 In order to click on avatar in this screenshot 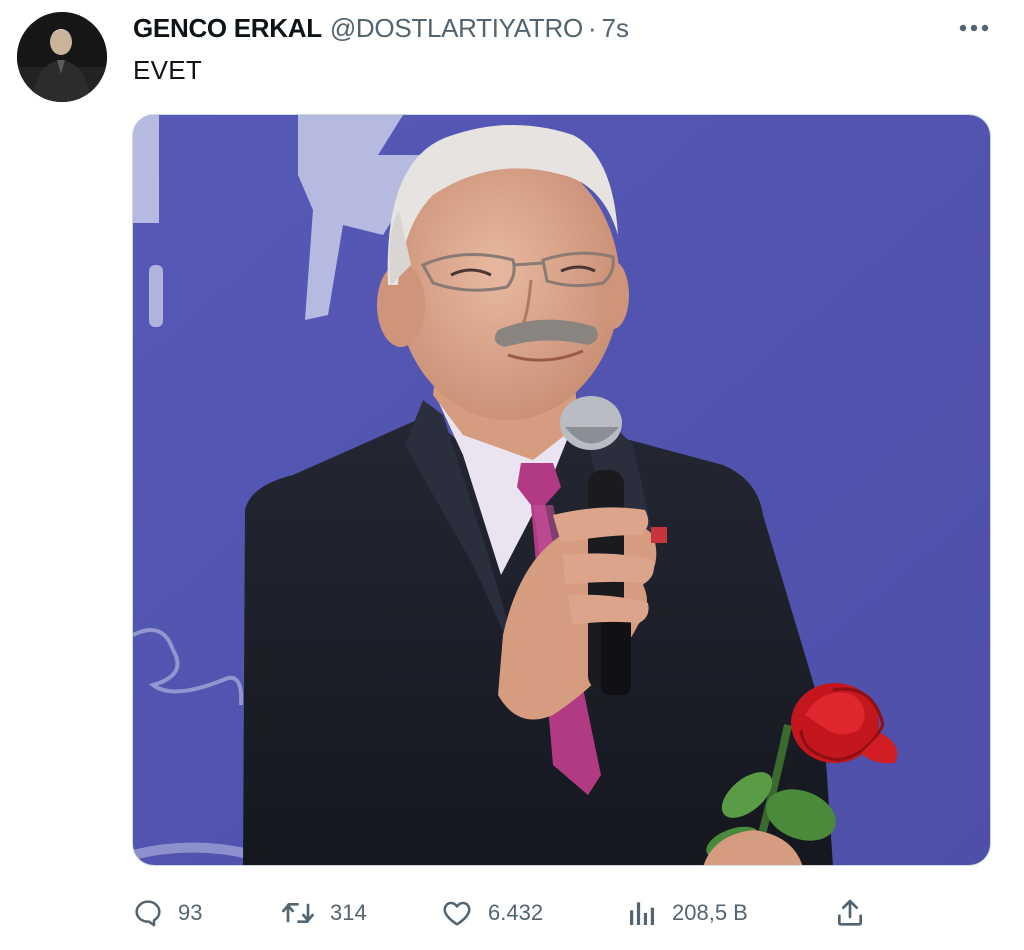, I will do `click(62, 57)`.